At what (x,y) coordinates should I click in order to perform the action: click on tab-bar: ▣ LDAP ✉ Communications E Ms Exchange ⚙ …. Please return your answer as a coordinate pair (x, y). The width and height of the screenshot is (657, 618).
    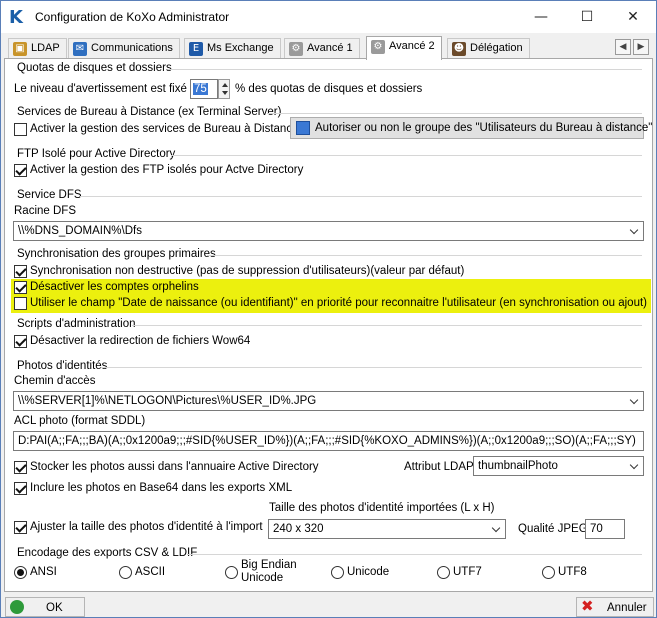
    Looking at the image, I should click on (328, 47).